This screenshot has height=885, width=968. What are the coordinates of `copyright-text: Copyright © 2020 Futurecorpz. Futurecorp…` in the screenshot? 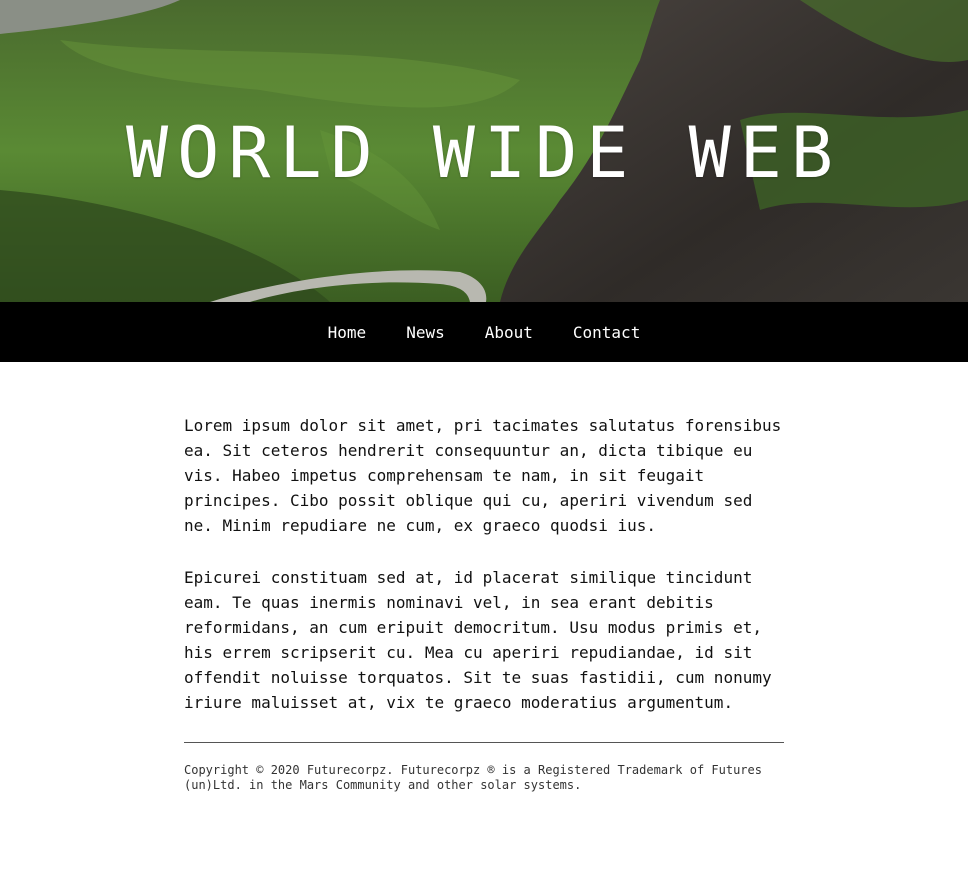 It's located at (473, 777).